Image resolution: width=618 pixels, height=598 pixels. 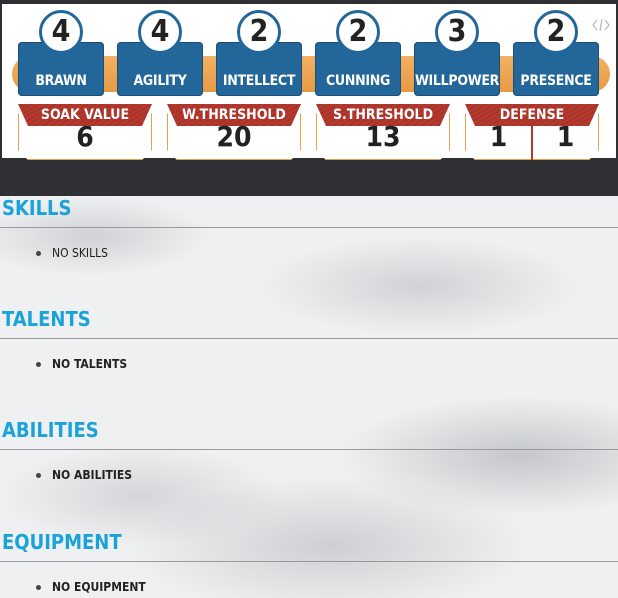 What do you see at coordinates (259, 81) in the screenshot?
I see `attribute-label: INTELLECT` at bounding box center [259, 81].